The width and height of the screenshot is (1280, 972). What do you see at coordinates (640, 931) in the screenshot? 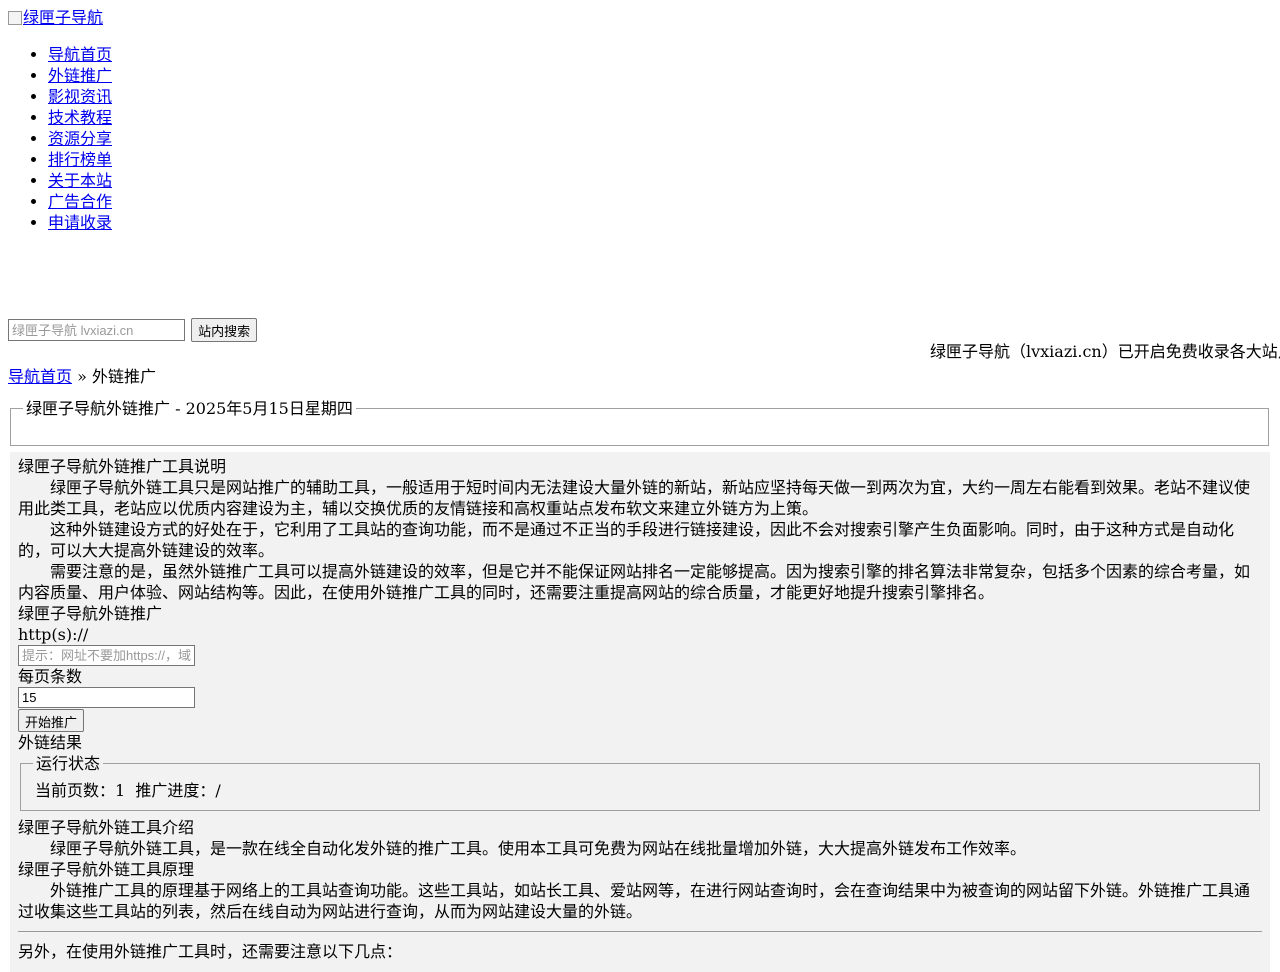
I see `divider` at bounding box center [640, 931].